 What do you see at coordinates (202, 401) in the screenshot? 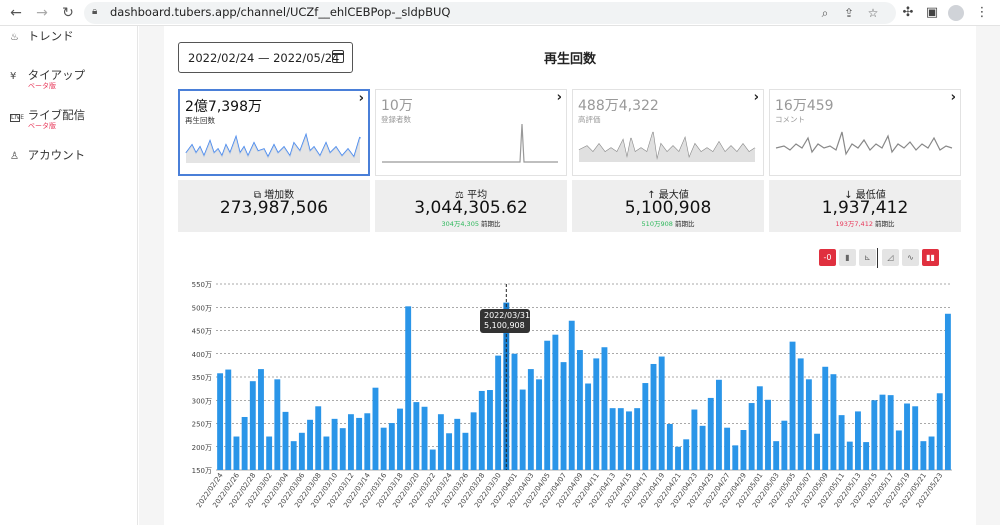
I see `y-tick-label: 300万` at bounding box center [202, 401].